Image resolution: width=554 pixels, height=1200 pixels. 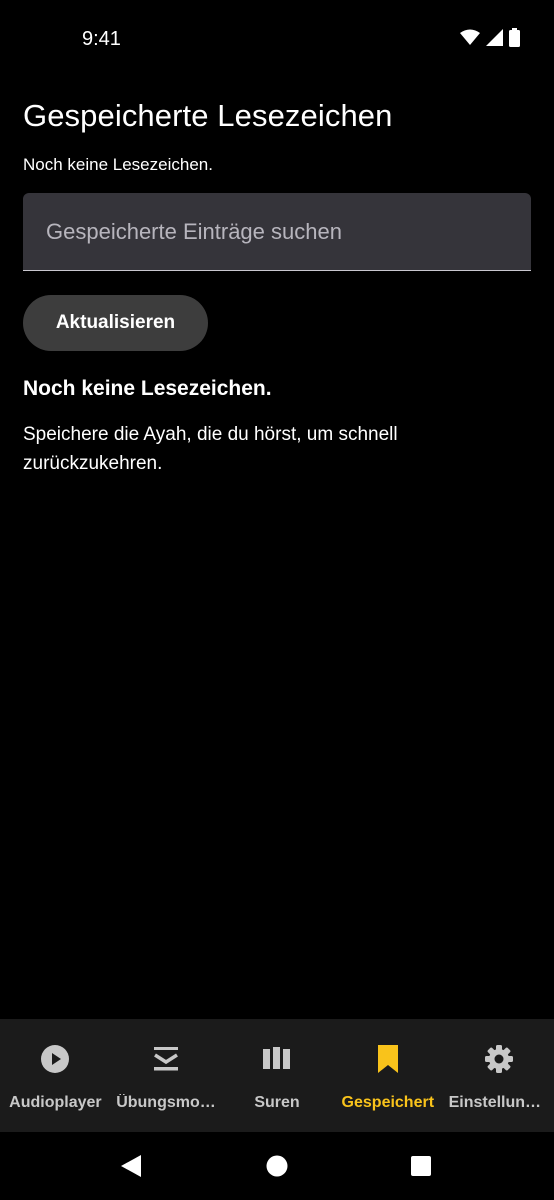 What do you see at coordinates (166, 1102) in the screenshot?
I see `nav-label: Übungsmodus` at bounding box center [166, 1102].